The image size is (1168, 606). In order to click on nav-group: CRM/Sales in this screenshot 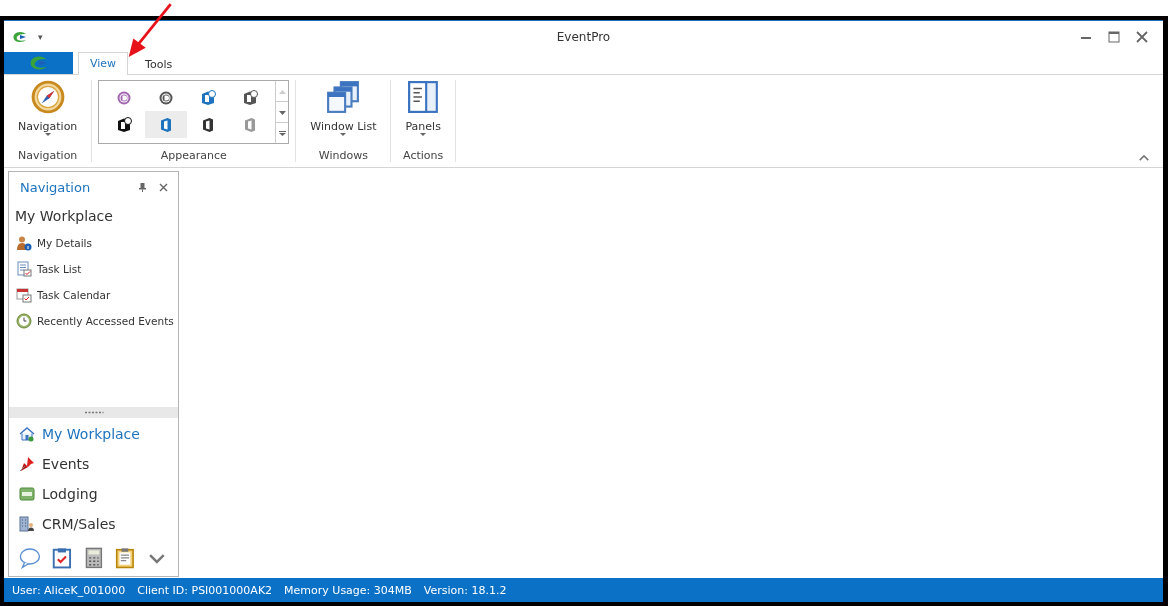, I will do `click(98, 524)`.